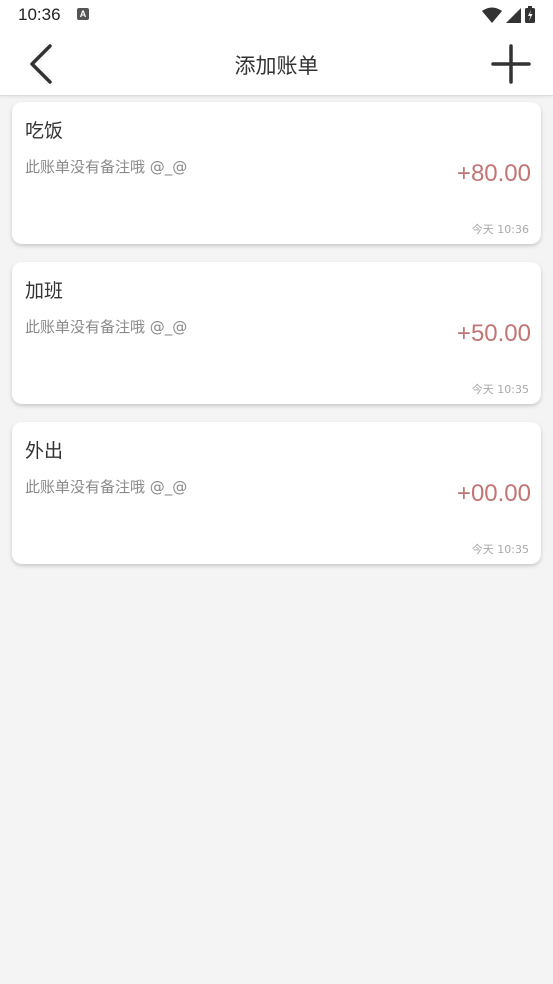 This screenshot has width=553, height=984. Describe the element at coordinates (39, 14) in the screenshot. I see `status-time: 10:36` at that location.